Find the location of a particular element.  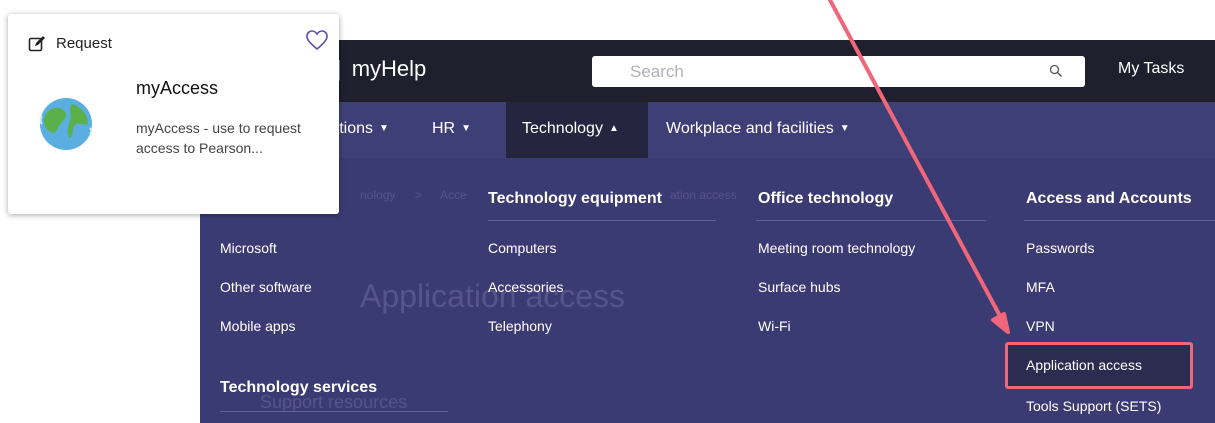

menu-link-wifi: Wi-Fi is located at coordinates (774, 326).